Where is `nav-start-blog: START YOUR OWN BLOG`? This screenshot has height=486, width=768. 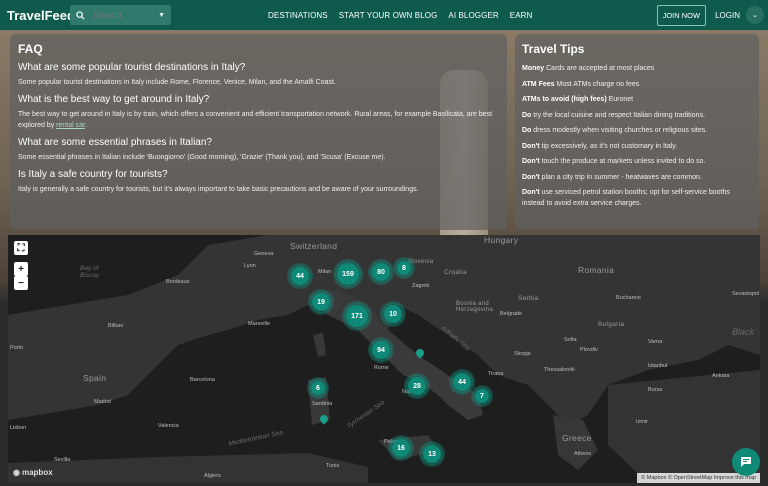 nav-start-blog: START YOUR OWN BLOG is located at coordinates (388, 15).